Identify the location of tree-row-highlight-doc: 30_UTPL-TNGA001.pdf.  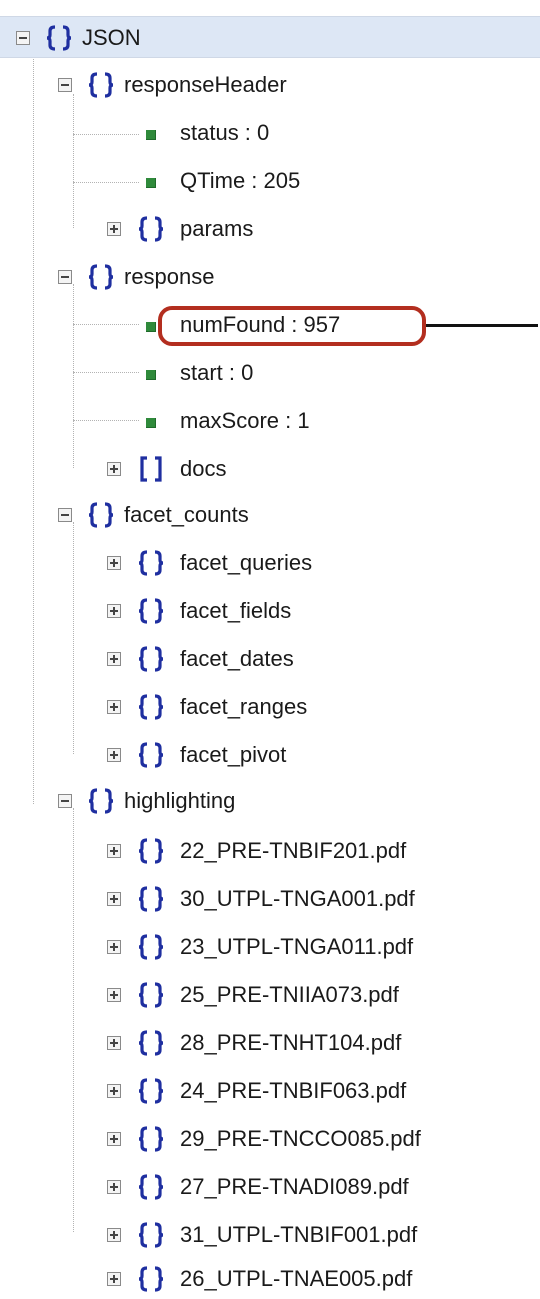
(270, 898).